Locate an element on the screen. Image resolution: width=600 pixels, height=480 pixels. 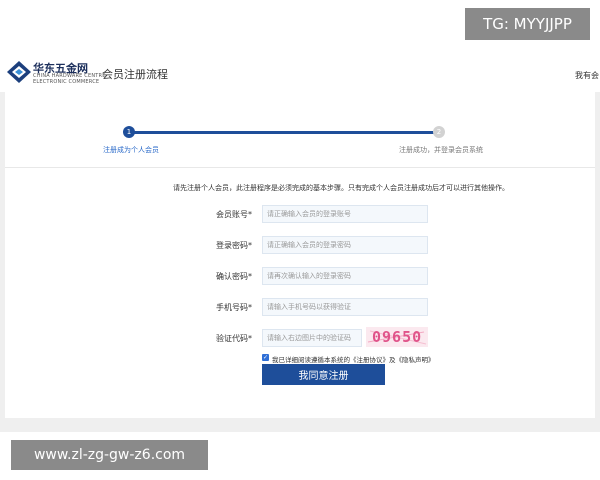
phone-label: 手机号码* is located at coordinates (234, 307).